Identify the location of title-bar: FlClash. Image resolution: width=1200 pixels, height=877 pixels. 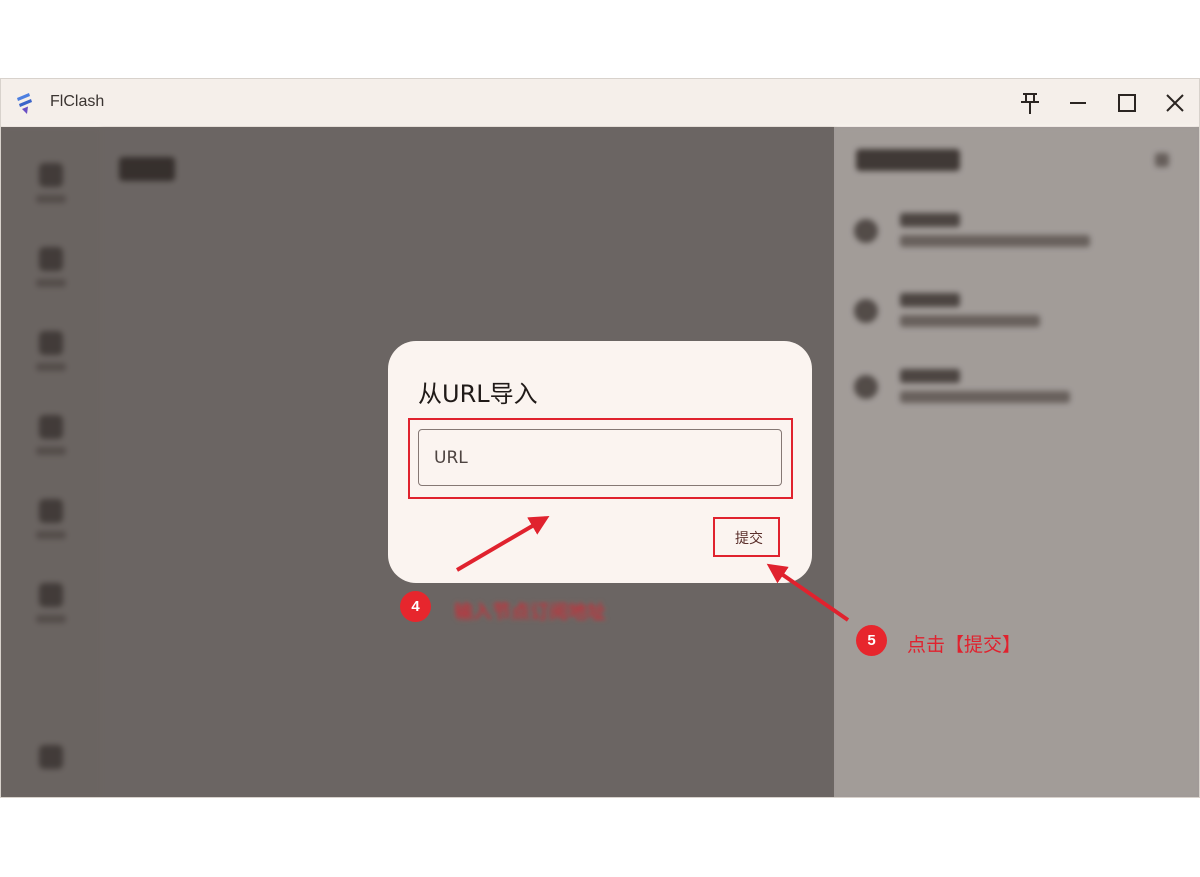
(600, 103).